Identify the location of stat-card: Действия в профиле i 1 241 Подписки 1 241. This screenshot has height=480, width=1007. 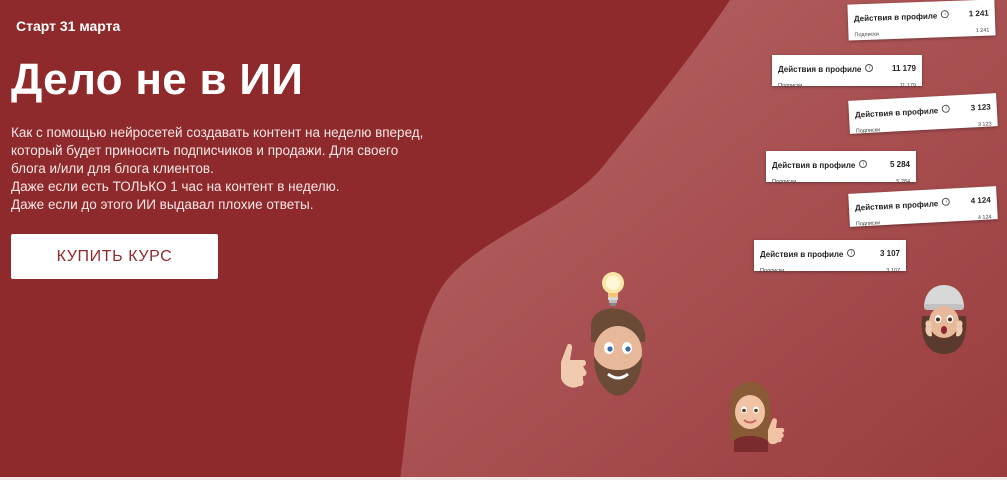
(921, 20).